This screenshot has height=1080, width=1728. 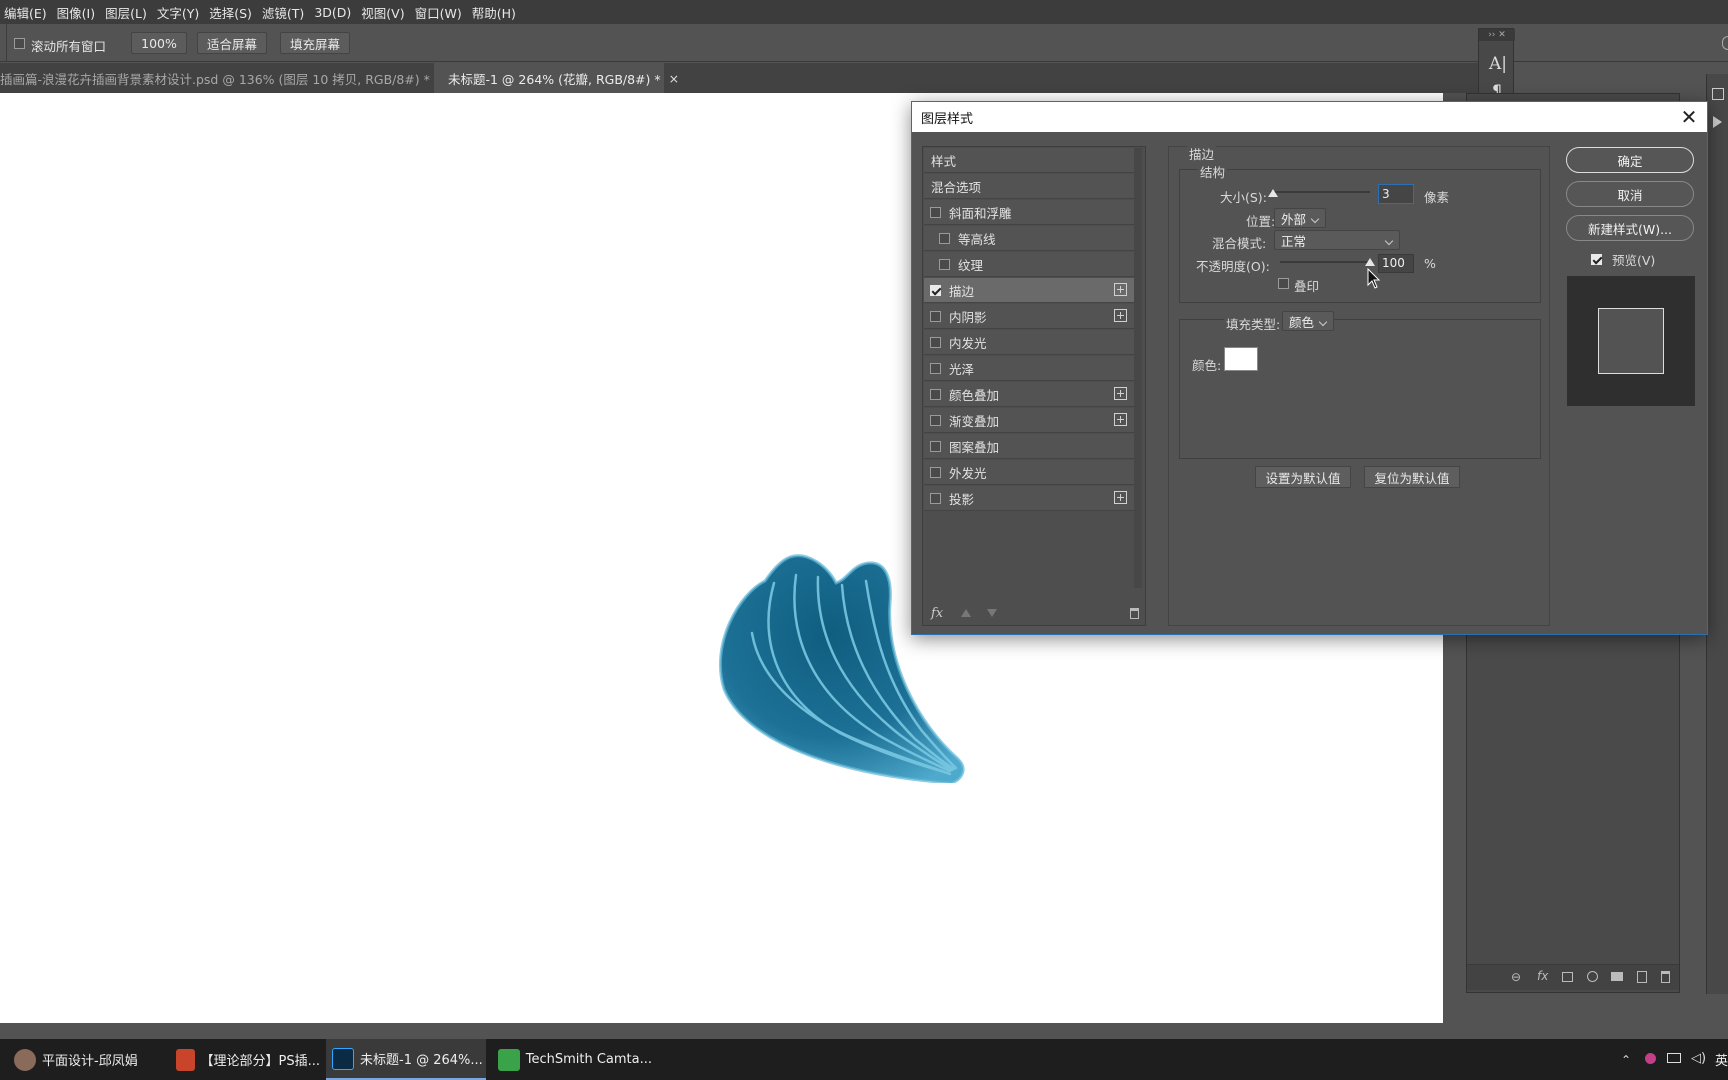 I want to click on style-item: 内发光, so click(x=1029, y=342).